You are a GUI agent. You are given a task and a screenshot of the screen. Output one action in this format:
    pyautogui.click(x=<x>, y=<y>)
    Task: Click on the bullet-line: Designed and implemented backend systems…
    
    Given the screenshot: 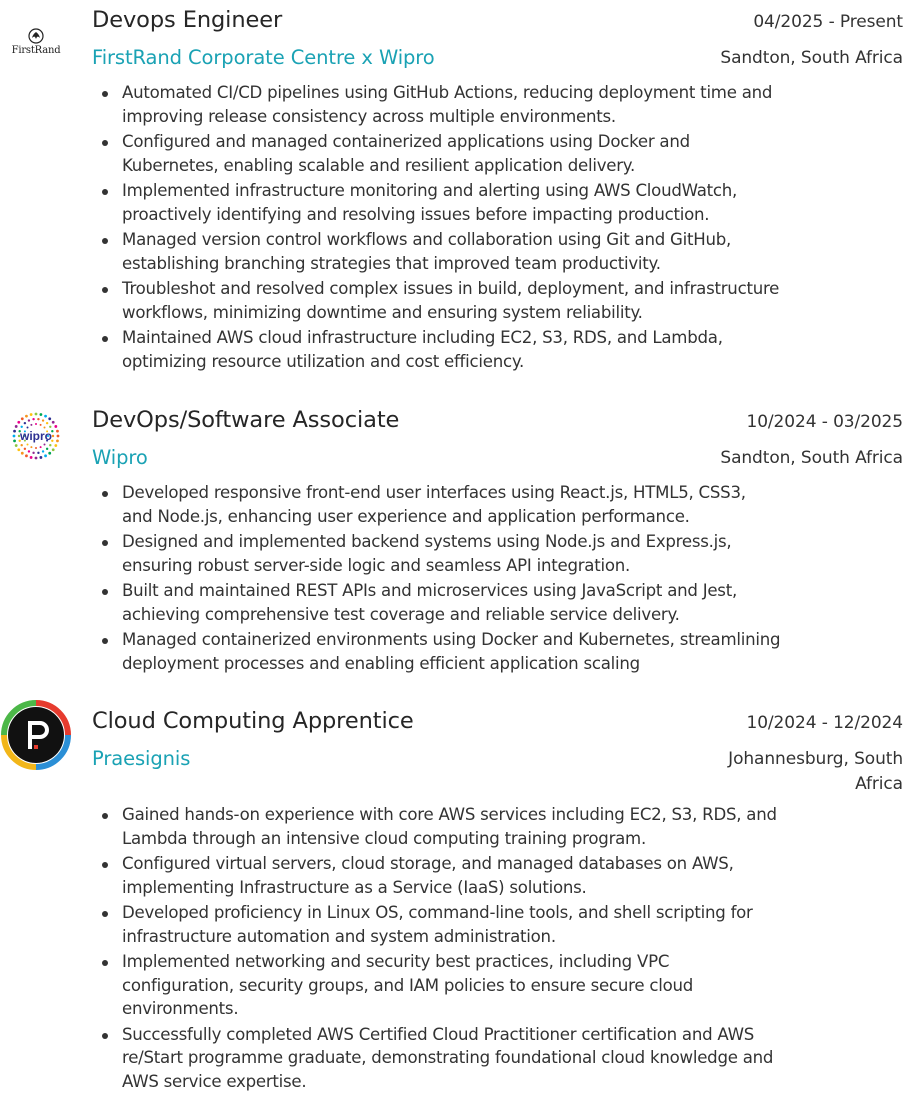 What is the action you would take?
    pyautogui.click(x=427, y=541)
    